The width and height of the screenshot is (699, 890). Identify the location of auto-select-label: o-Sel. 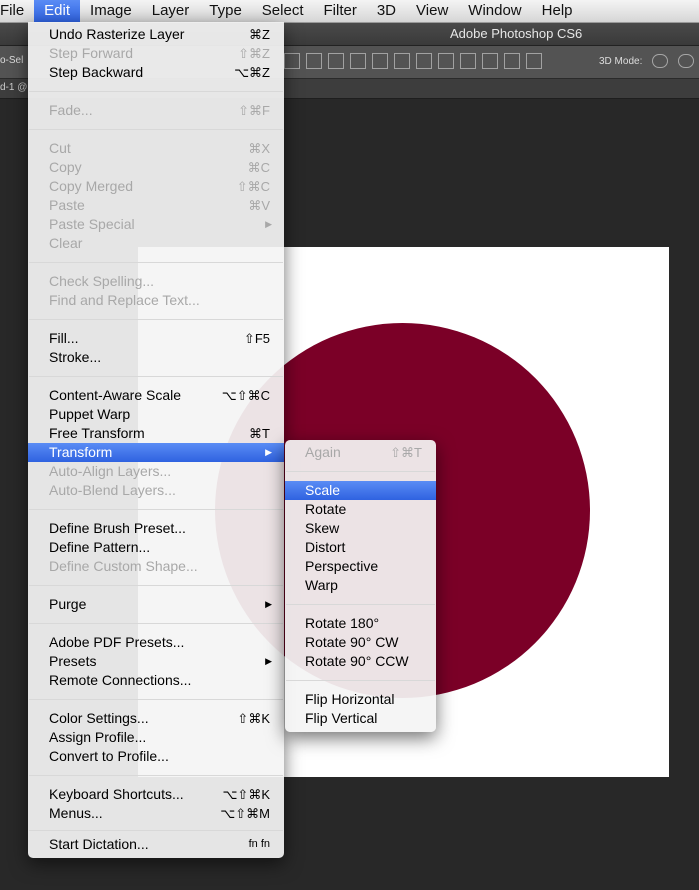
(11, 60).